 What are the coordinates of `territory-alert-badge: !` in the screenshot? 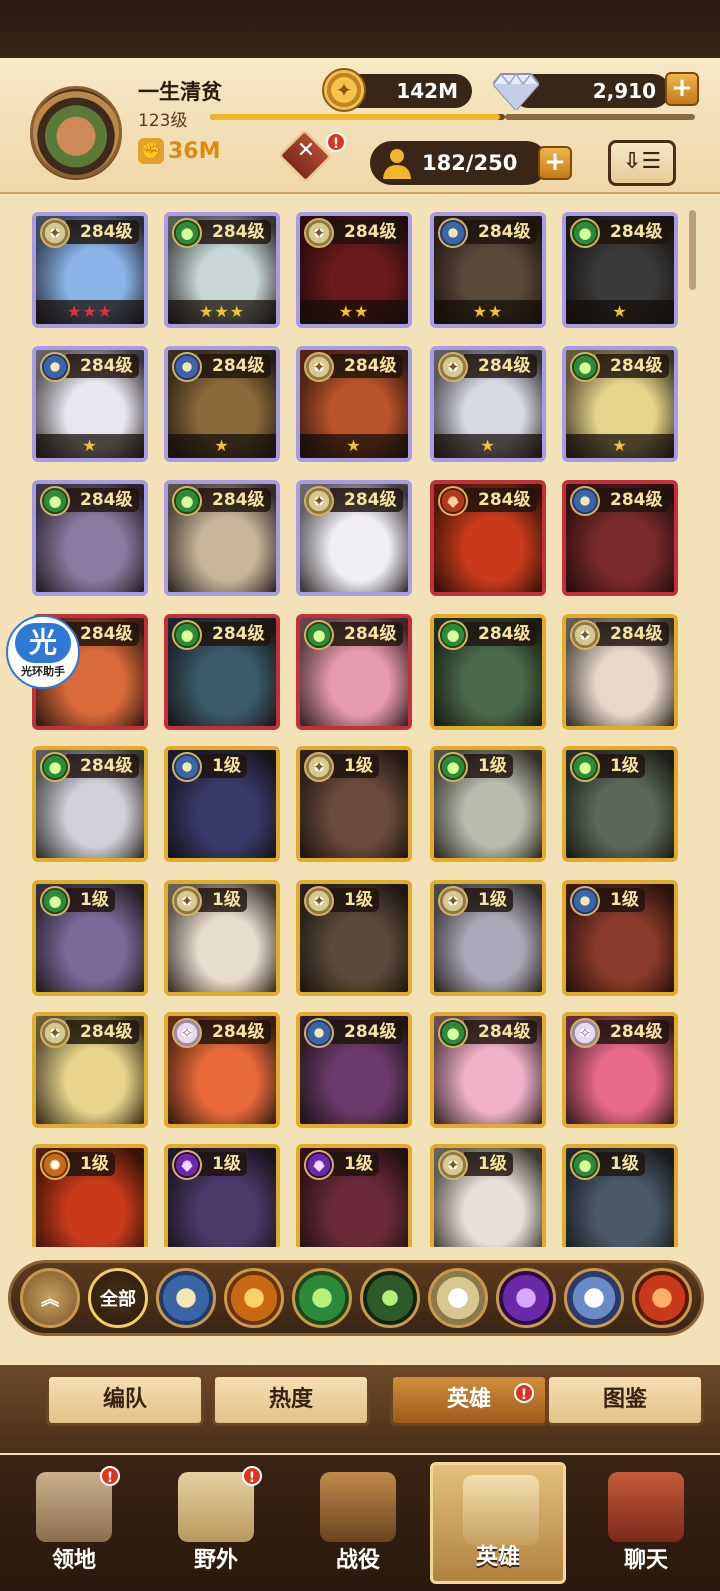 It's located at (110, 1476).